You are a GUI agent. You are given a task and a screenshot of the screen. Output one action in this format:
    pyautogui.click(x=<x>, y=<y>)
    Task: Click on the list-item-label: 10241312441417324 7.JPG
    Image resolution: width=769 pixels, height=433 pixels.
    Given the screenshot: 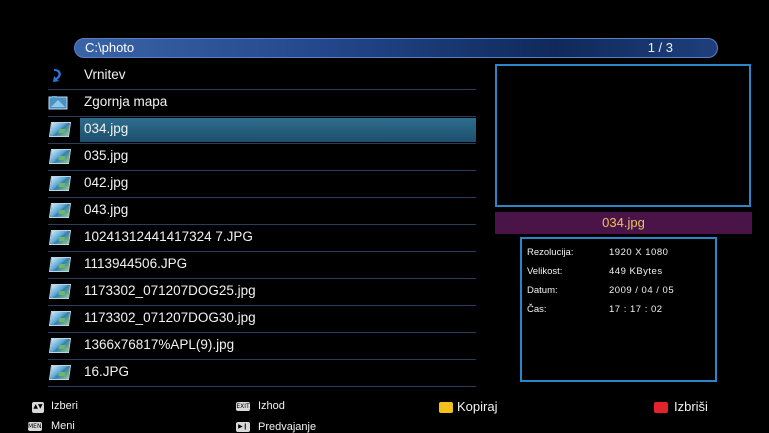 What is the action you would take?
    pyautogui.click(x=168, y=236)
    